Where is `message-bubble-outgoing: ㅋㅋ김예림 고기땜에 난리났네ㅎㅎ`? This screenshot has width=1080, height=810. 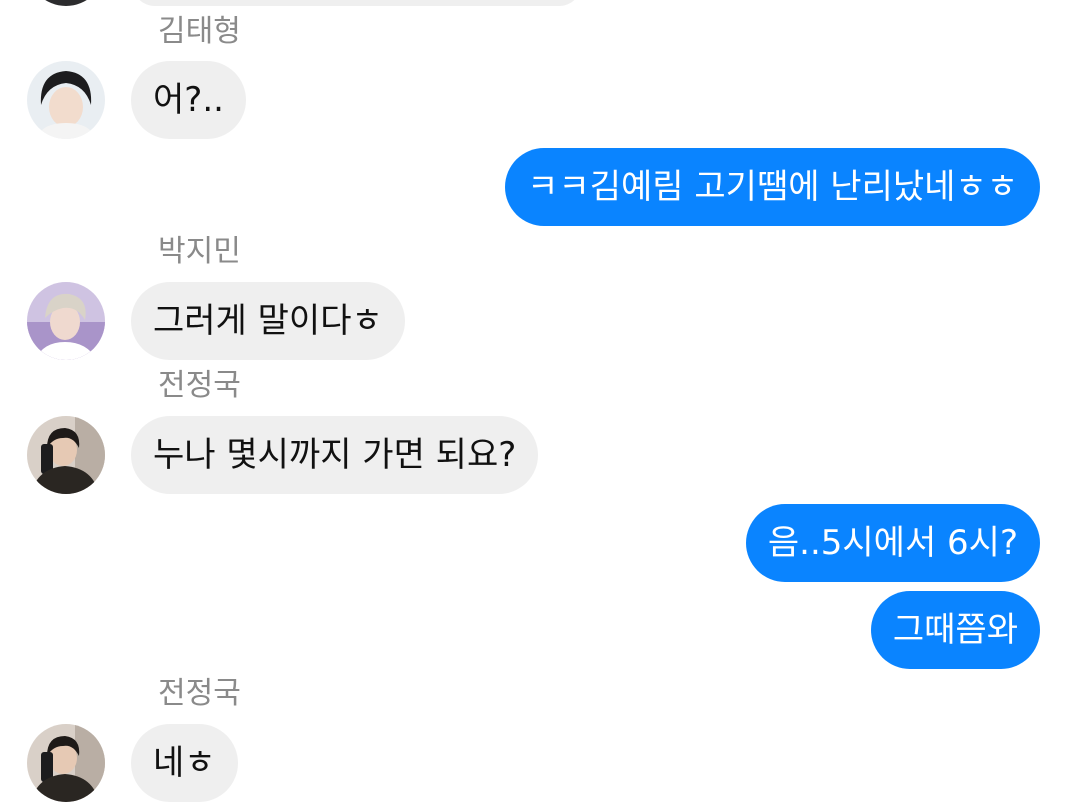 message-bubble-outgoing: ㅋㅋ김예림 고기땜에 난리났네ㅎㅎ is located at coordinates (772, 187).